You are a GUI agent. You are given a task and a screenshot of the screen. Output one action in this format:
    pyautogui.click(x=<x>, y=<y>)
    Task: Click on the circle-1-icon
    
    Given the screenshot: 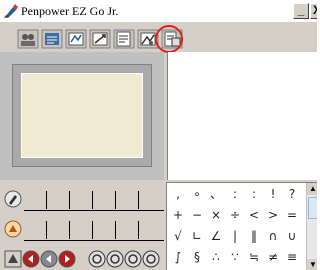 What is the action you would take?
    pyautogui.click(x=97, y=259)
    